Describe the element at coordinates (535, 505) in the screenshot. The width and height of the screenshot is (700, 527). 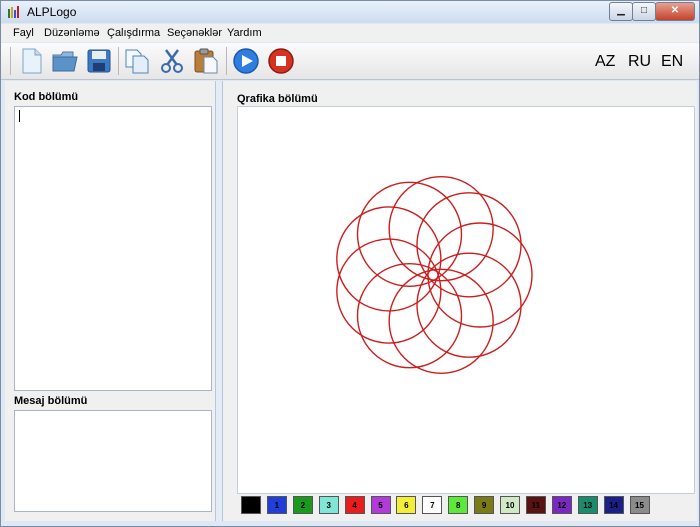
I see `color-swatch-11: 11` at that location.